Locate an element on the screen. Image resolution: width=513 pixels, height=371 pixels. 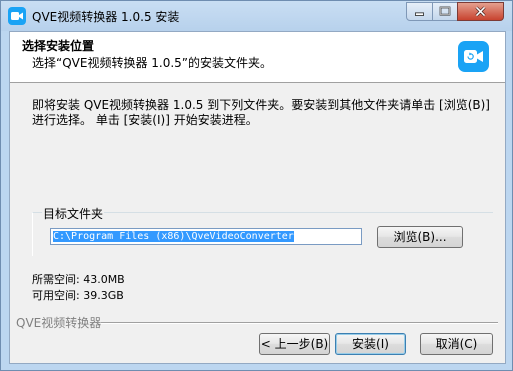
title-bar: QVE视频转换器 1.0.5 安装 is located at coordinates (256, 16).